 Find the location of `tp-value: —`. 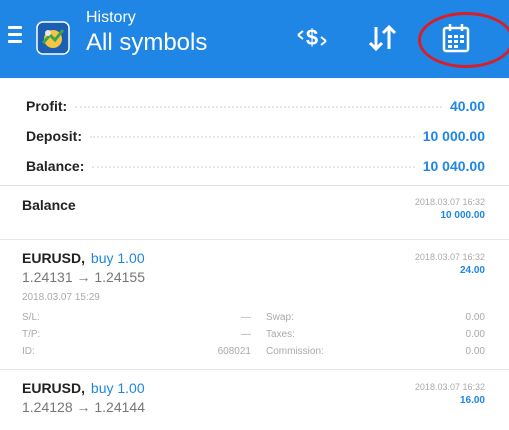

tp-value: — is located at coordinates (246, 334).